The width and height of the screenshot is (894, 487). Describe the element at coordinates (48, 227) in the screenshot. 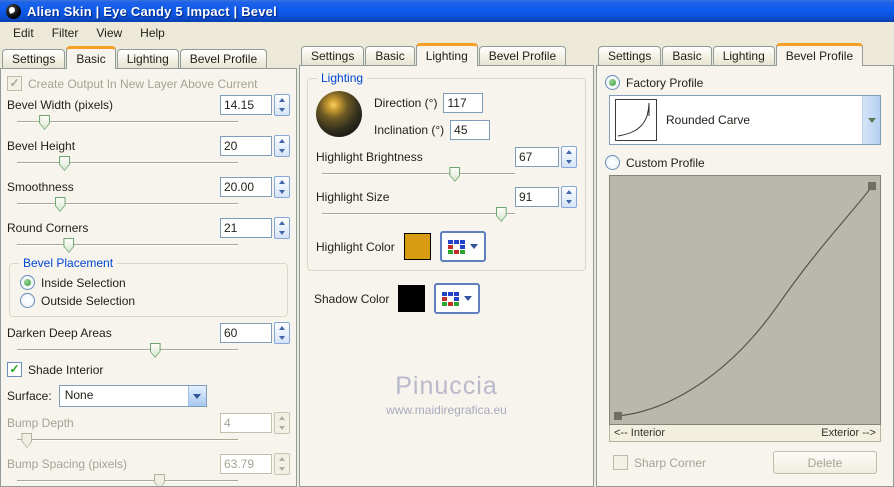

I see `round-corners-label: Round Corners` at that location.